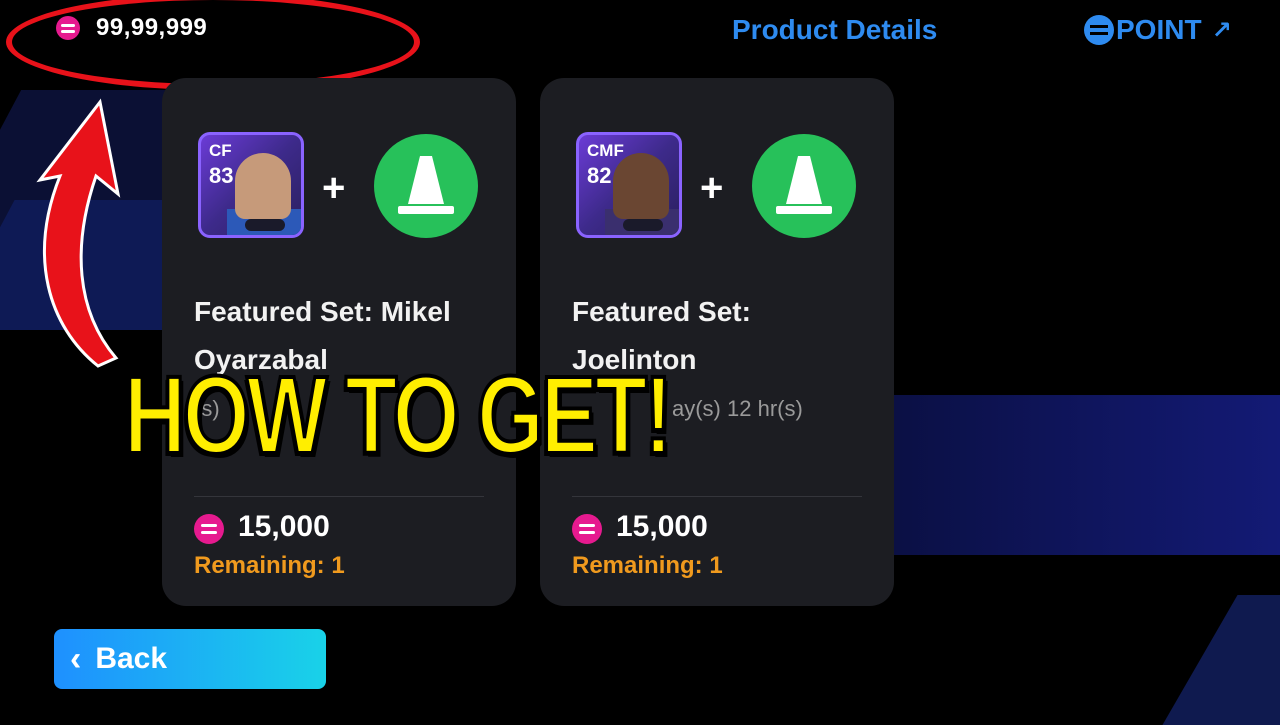 The width and height of the screenshot is (1280, 725). Describe the element at coordinates (221, 175) in the screenshot. I see `player-rating: 83` at that location.